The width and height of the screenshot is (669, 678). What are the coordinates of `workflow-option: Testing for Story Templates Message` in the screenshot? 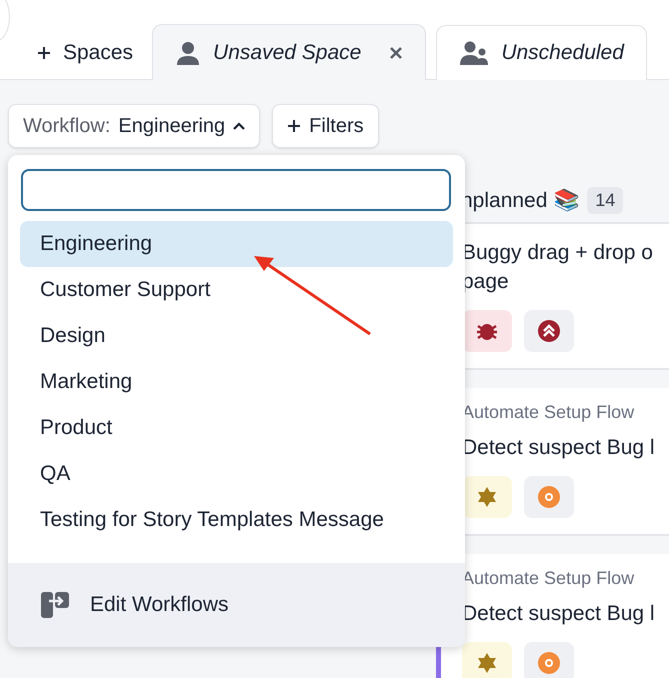 It's located at (236, 520).